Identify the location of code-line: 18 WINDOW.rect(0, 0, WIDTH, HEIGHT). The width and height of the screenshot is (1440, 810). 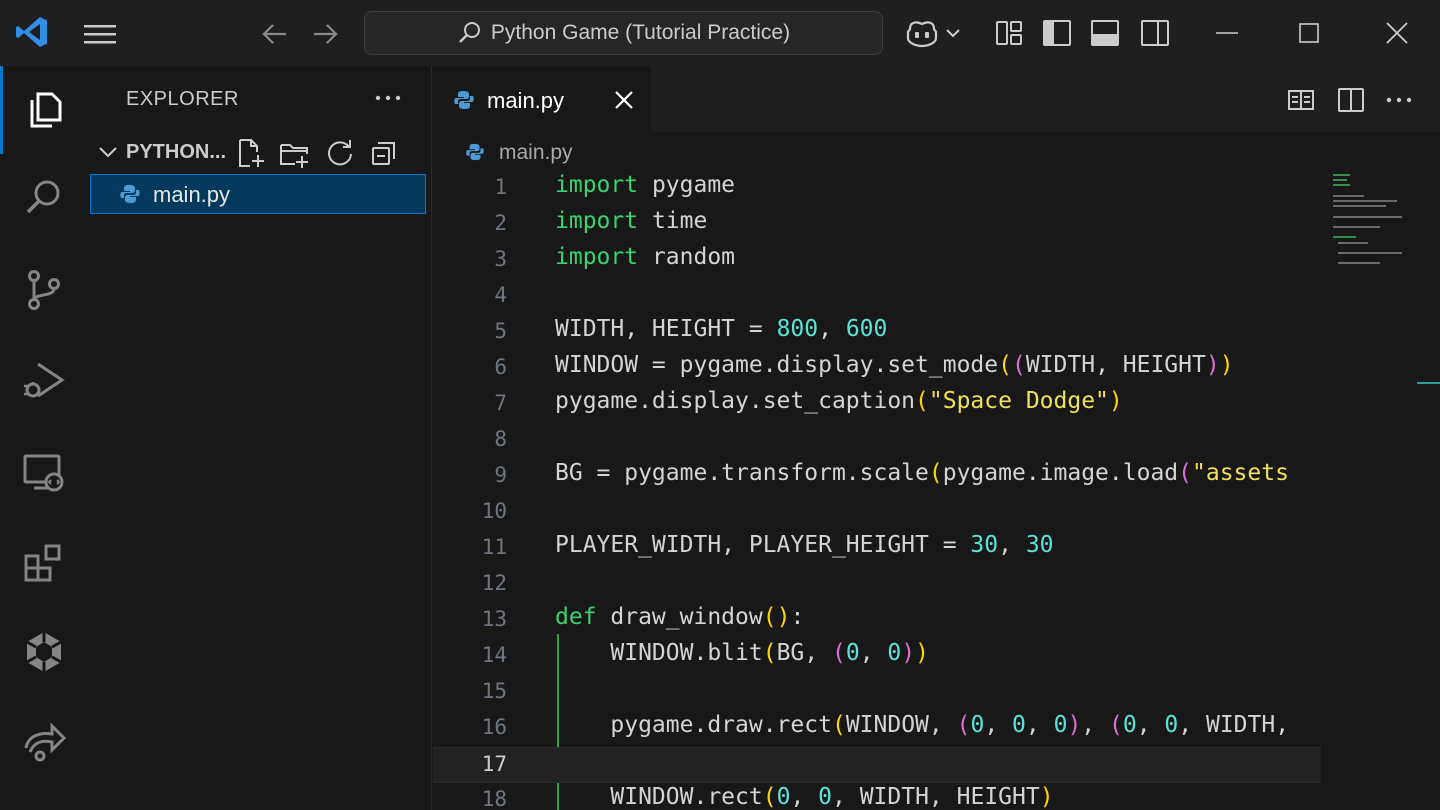
(877, 796).